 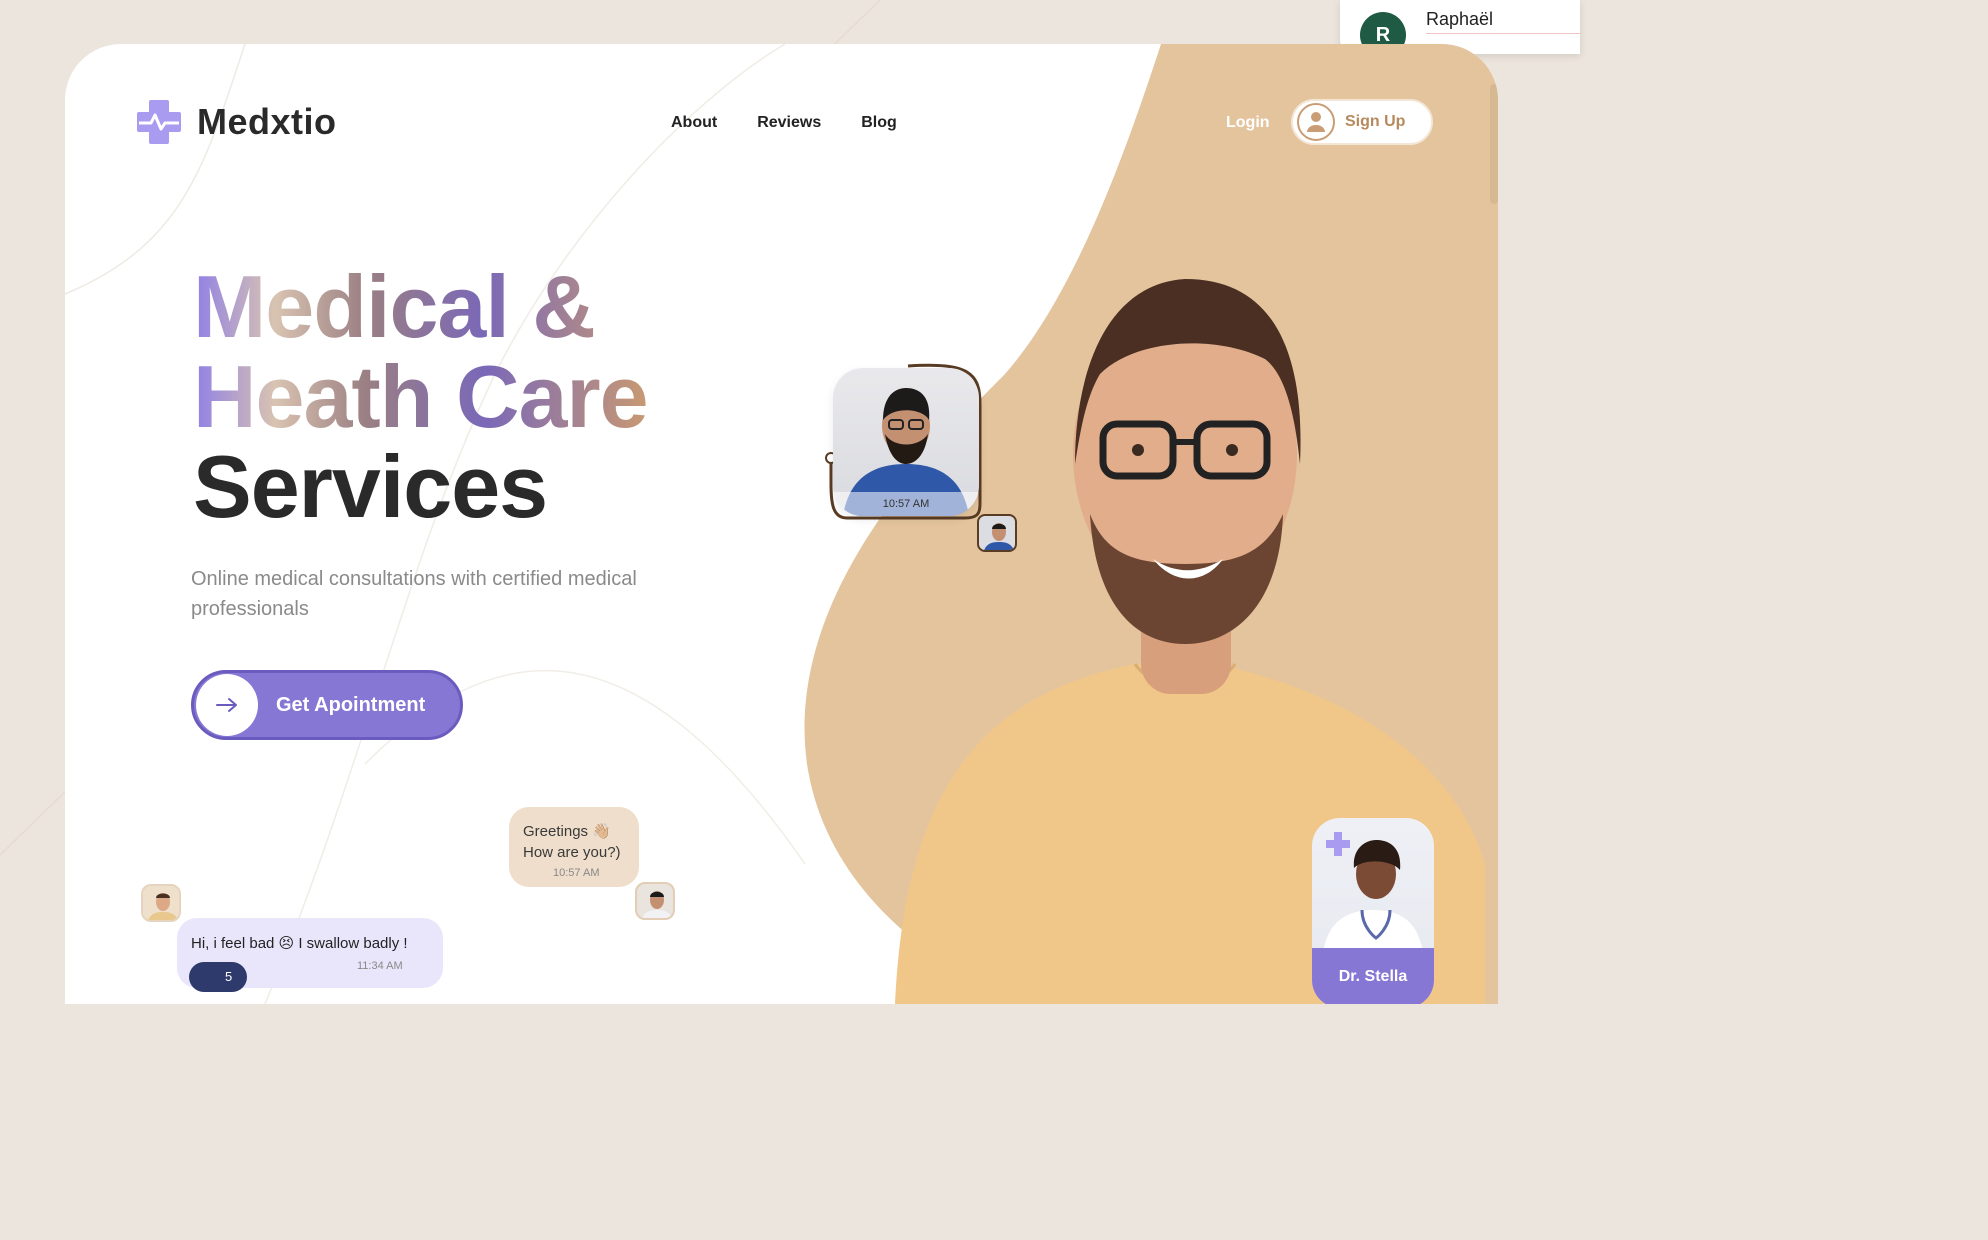 I want to click on hero-title: Medical & Heath Care Services, so click(x=421, y=399).